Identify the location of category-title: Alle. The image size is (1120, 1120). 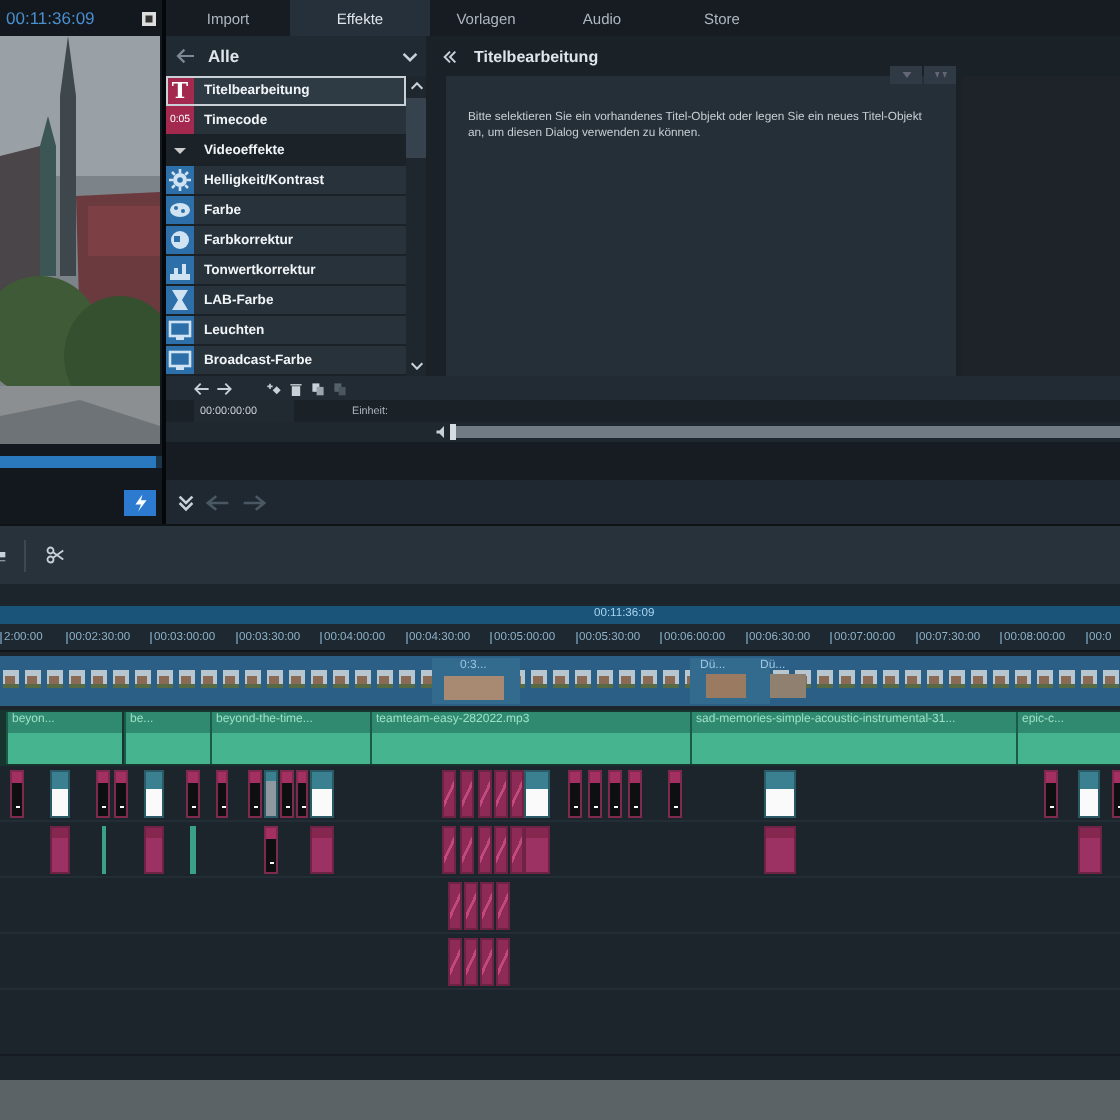
(224, 56).